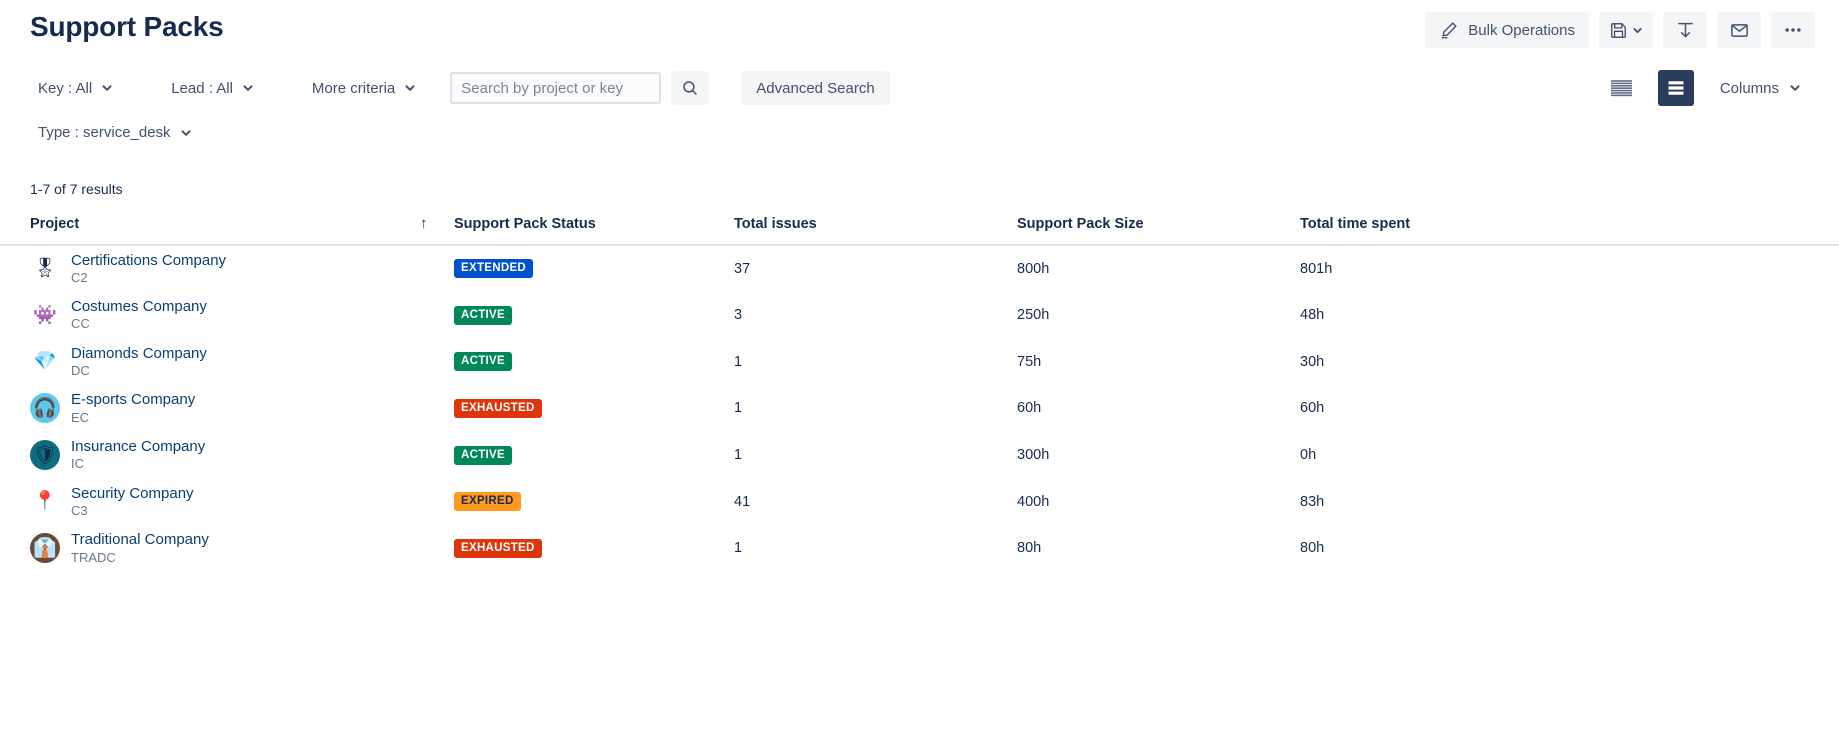 This screenshot has height=754, width=1839. I want to click on project-key: IC, so click(77, 464).